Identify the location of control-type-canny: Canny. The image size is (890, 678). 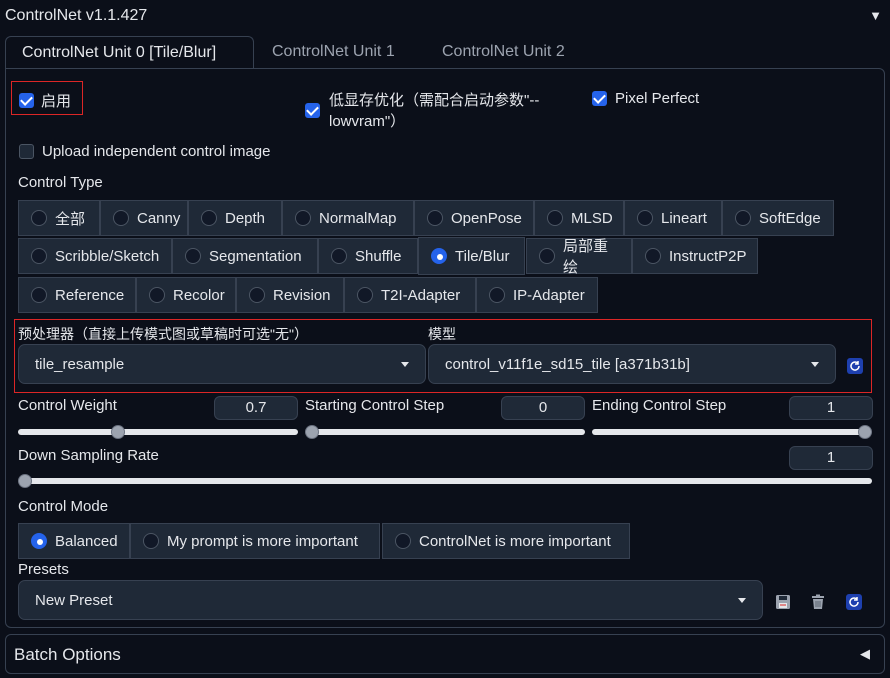
(144, 218).